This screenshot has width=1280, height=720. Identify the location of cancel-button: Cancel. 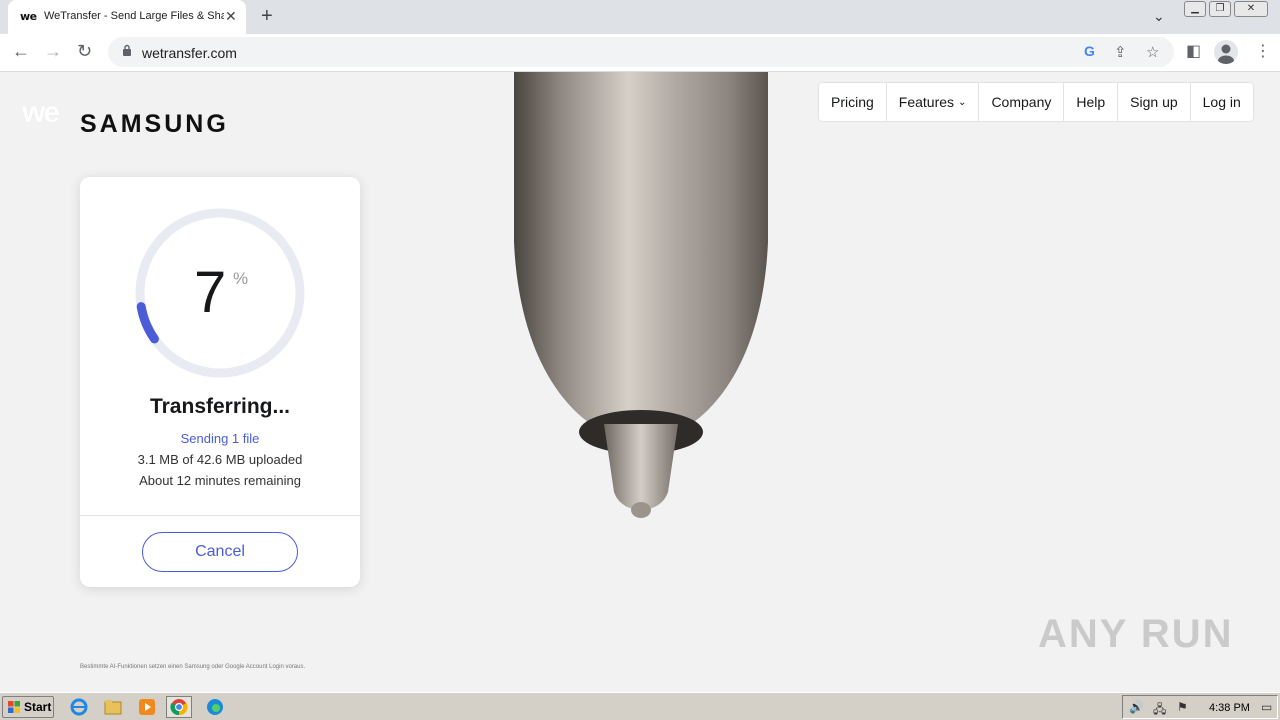
(220, 552).